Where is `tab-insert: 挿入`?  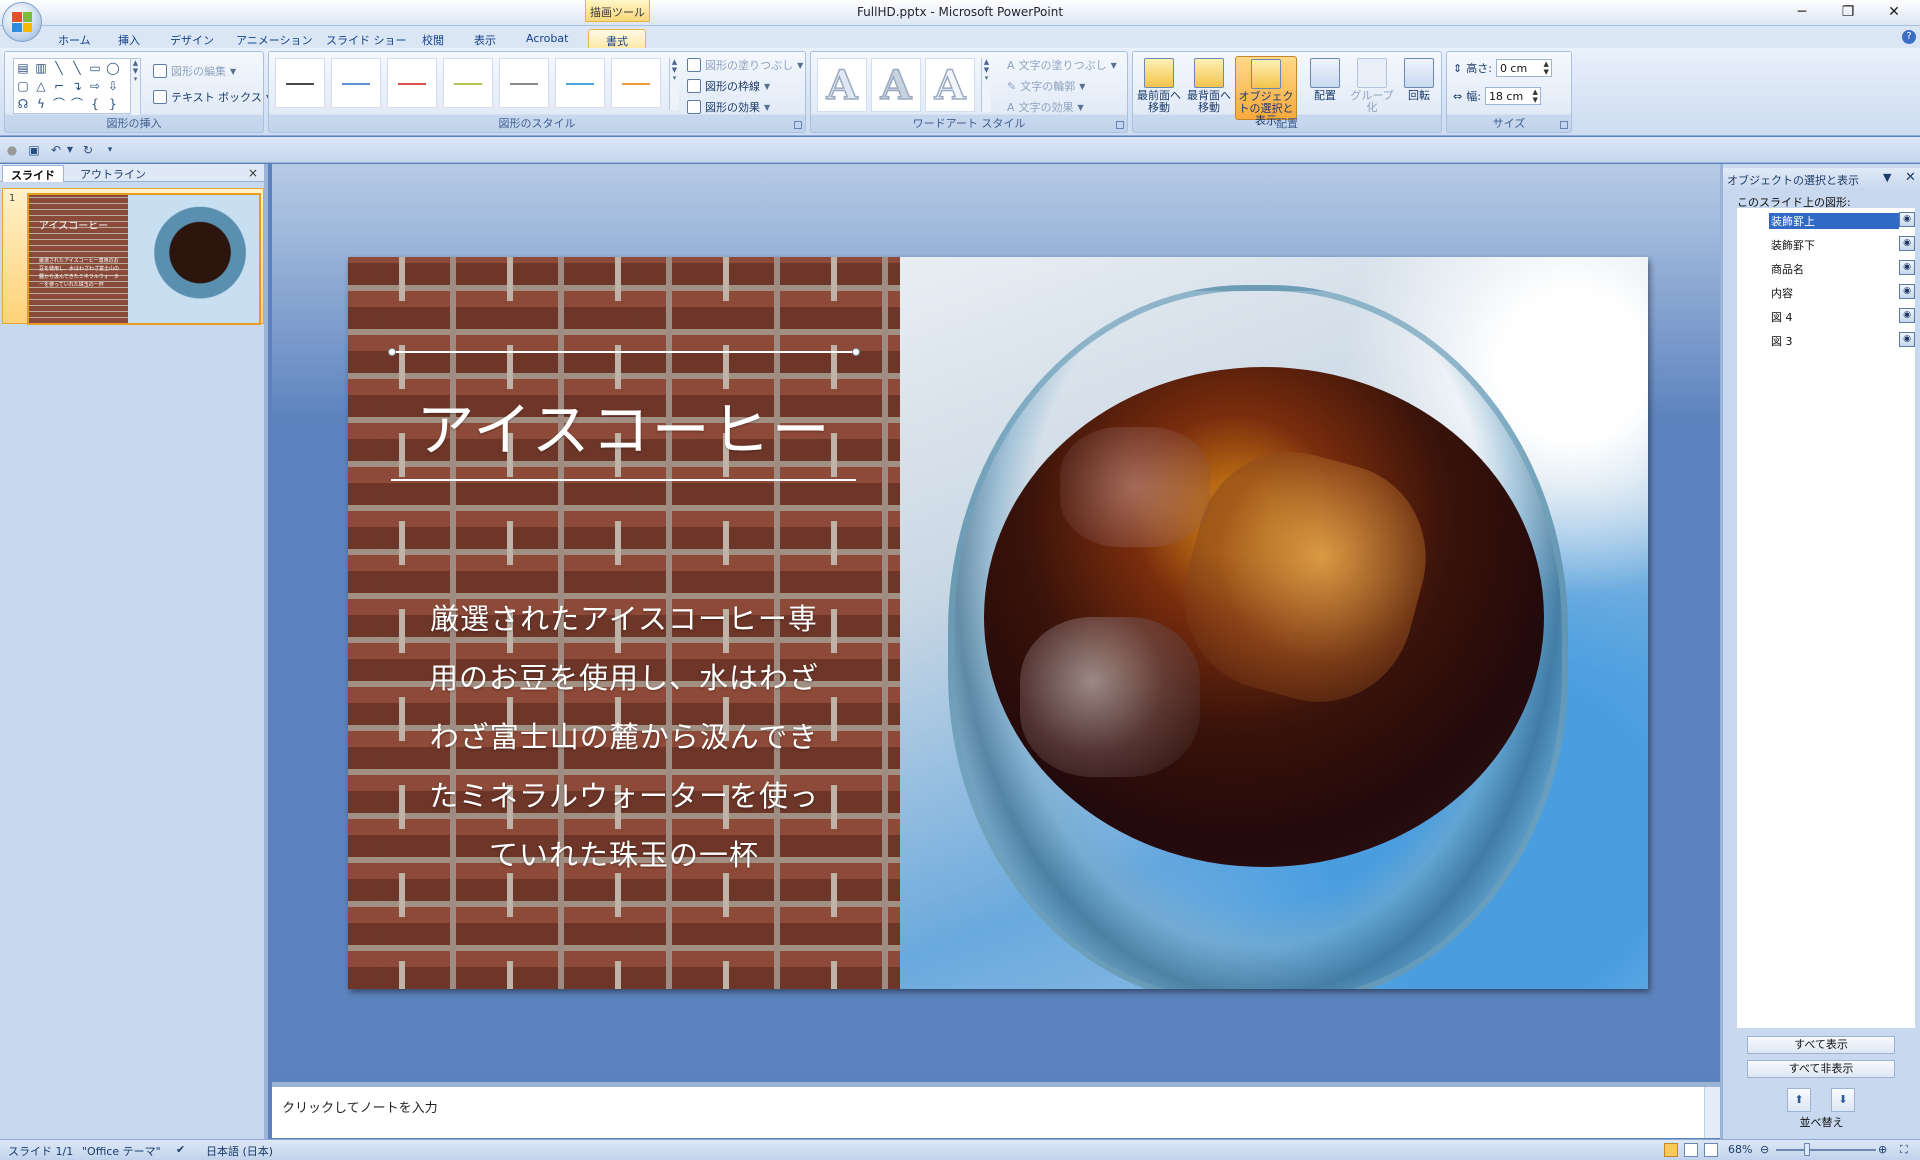 tab-insert: 挿入 is located at coordinates (129, 38).